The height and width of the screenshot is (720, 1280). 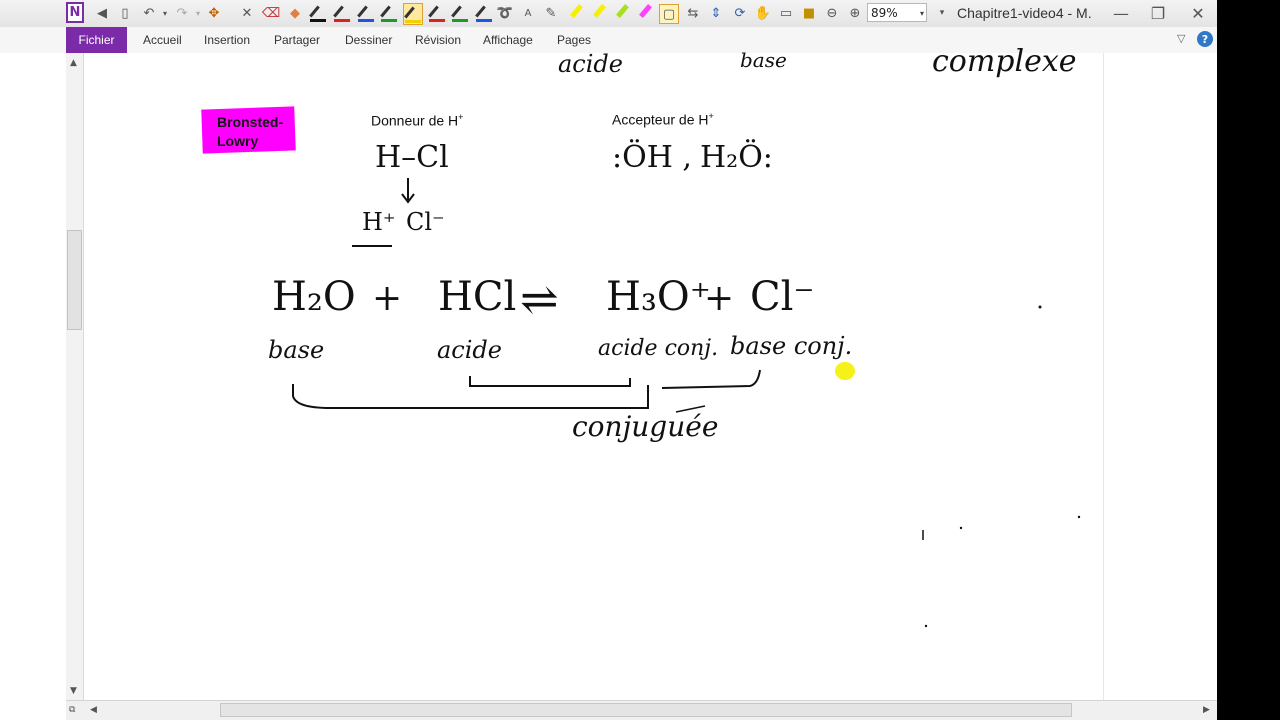 I want to click on scroll-left-icon: ◀, so click(x=93, y=710).